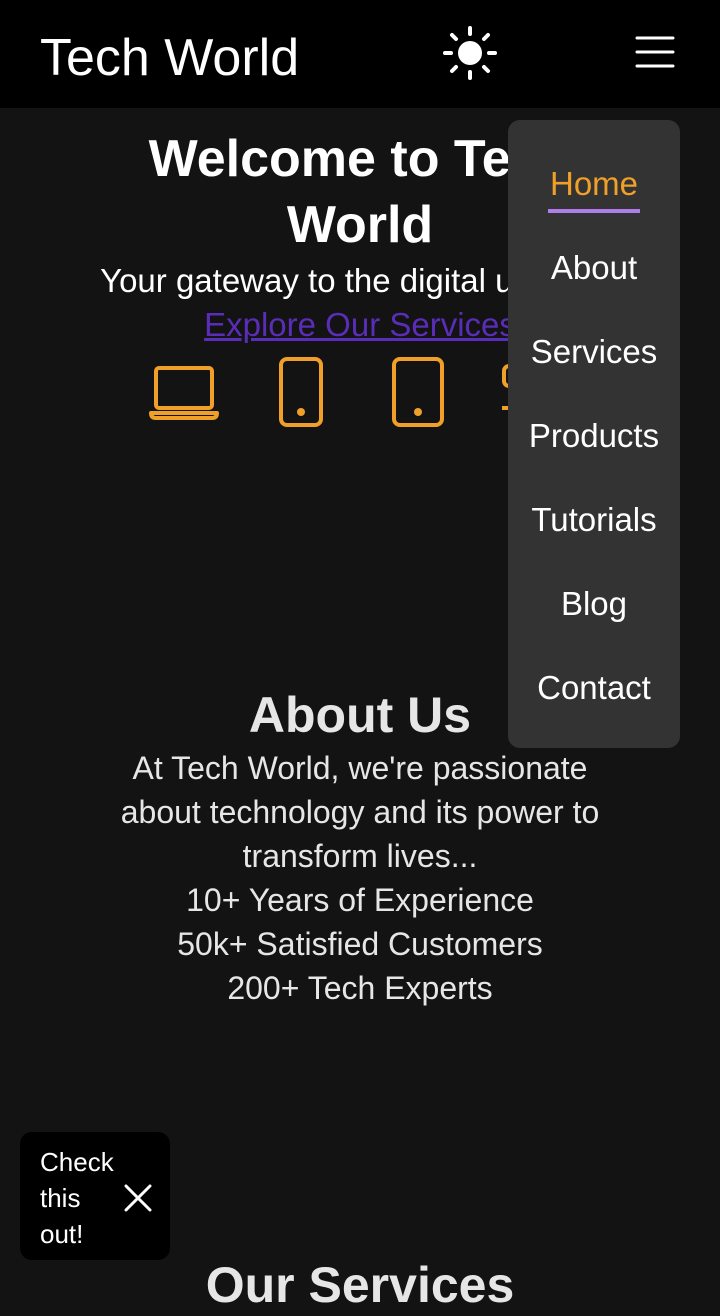  I want to click on site-header: Tech World, so click(360, 54).